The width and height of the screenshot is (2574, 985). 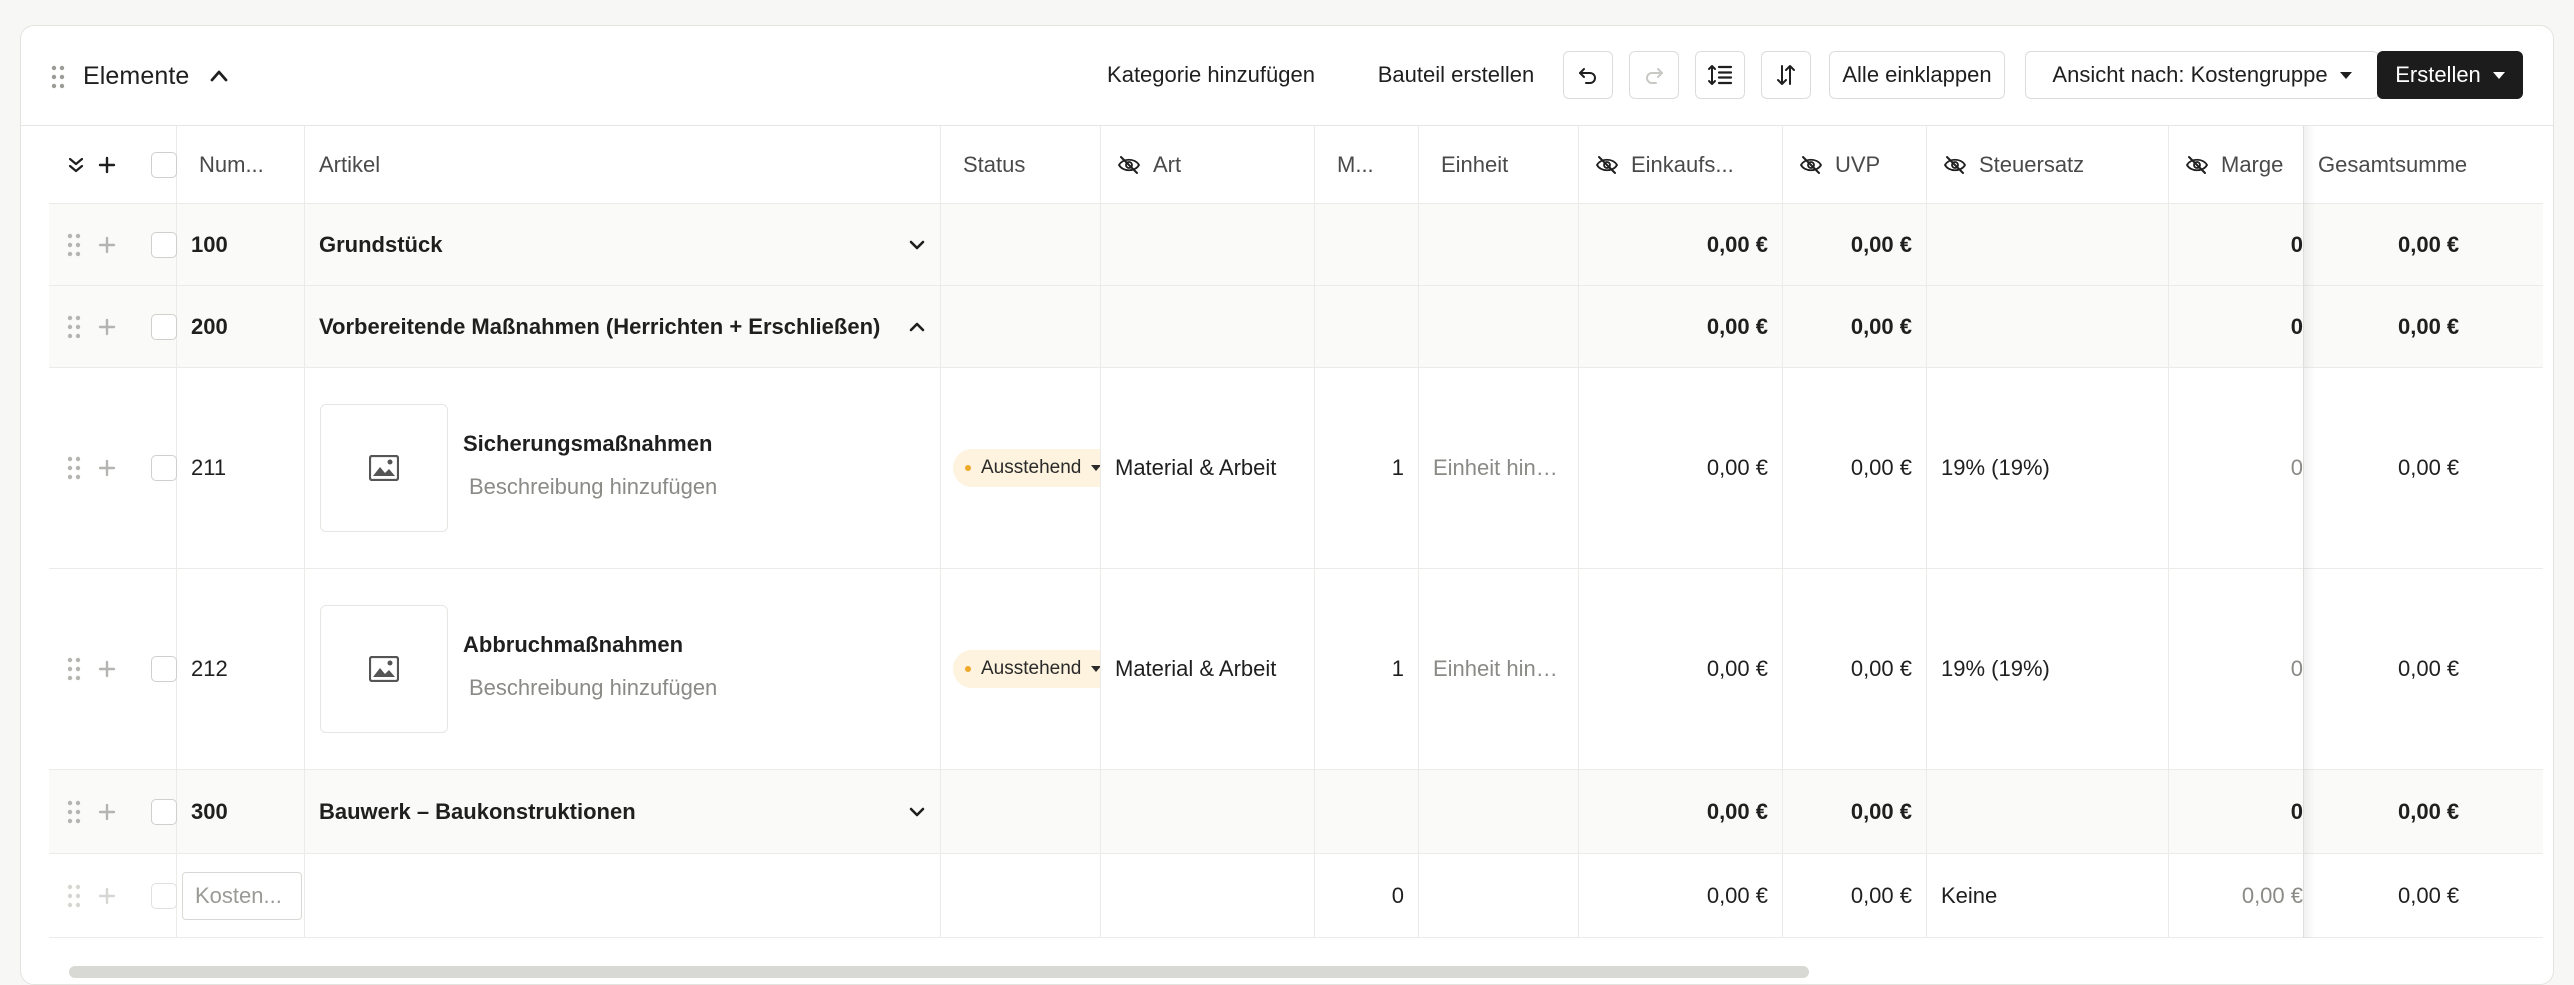 What do you see at coordinates (1208, 895) in the screenshot?
I see `new-row-type` at bounding box center [1208, 895].